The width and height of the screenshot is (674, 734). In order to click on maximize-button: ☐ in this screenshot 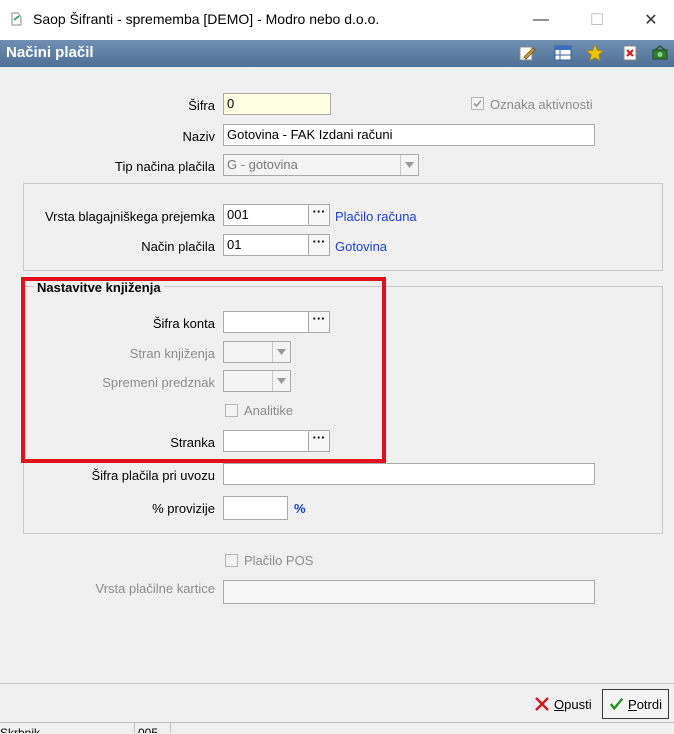, I will do `click(597, 20)`.